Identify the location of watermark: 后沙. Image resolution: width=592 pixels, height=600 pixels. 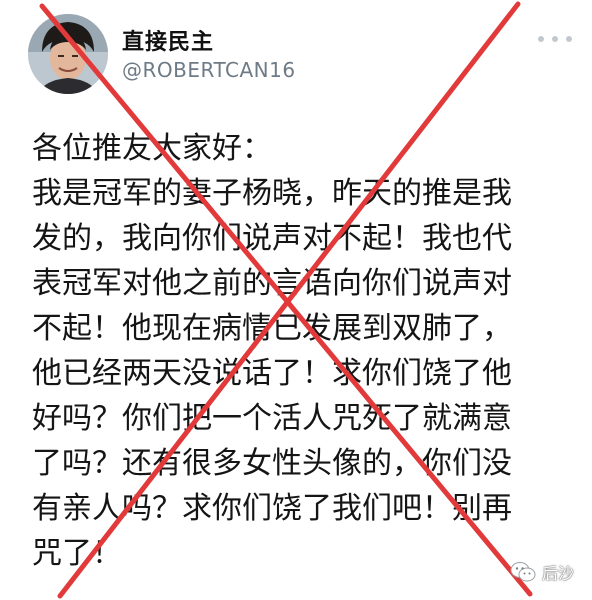
(542, 572).